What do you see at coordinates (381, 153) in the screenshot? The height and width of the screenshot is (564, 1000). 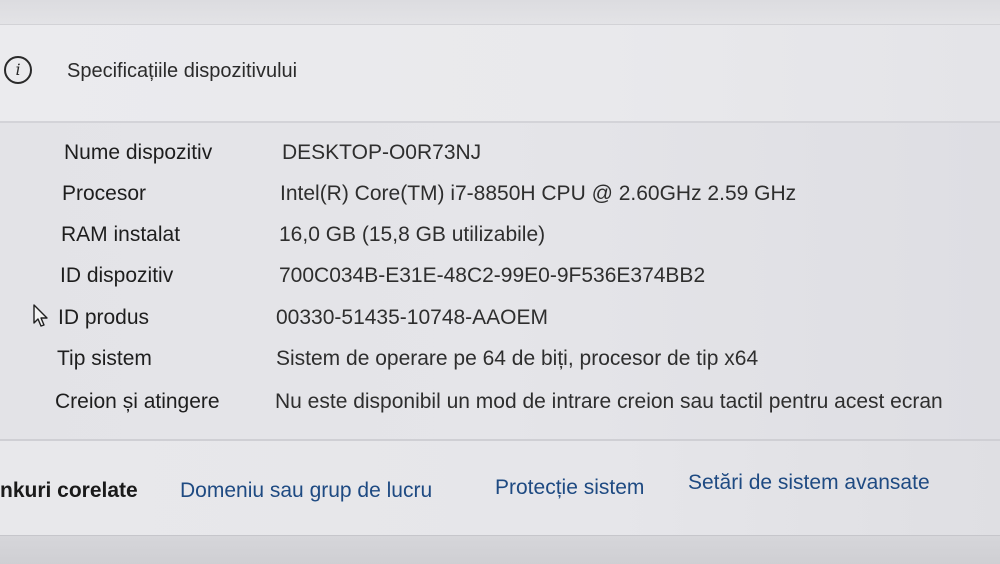 I see `spec-value: DESKTOP-O0R73NJ` at bounding box center [381, 153].